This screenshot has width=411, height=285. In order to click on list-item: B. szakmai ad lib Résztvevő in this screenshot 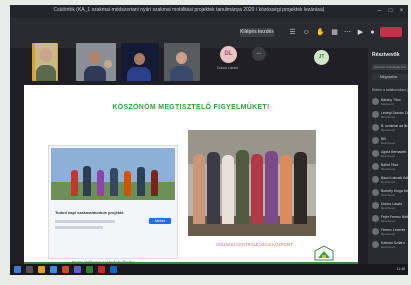, I will do `click(390, 128)`.